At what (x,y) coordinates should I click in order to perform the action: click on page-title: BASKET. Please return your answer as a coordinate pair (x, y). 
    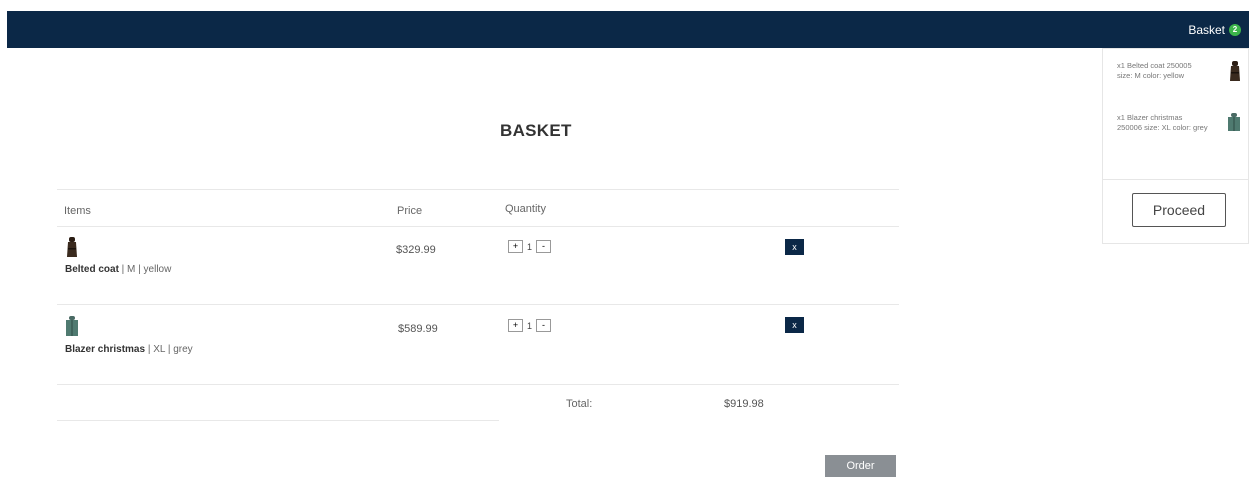
    Looking at the image, I should click on (536, 130).